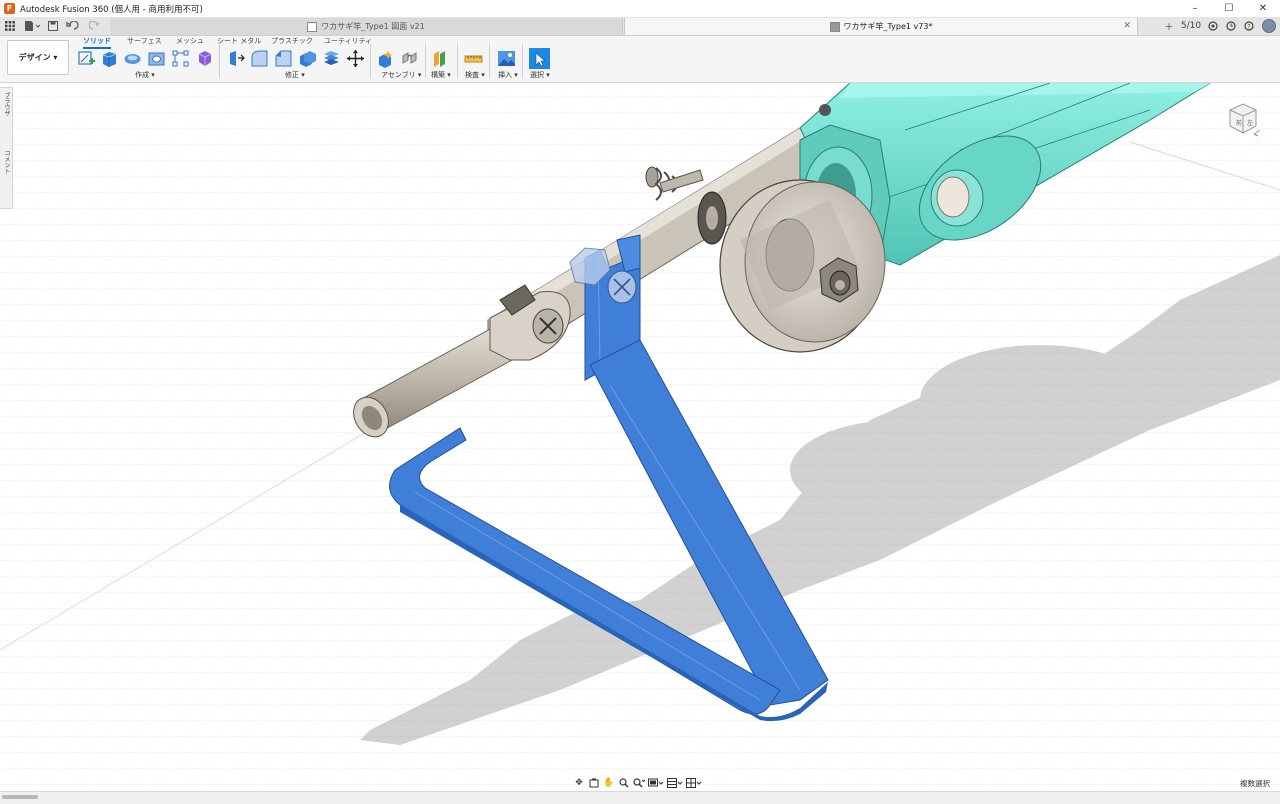 This screenshot has width=1280, height=804. Describe the element at coordinates (53, 26) in the screenshot. I see `save-icon` at that location.